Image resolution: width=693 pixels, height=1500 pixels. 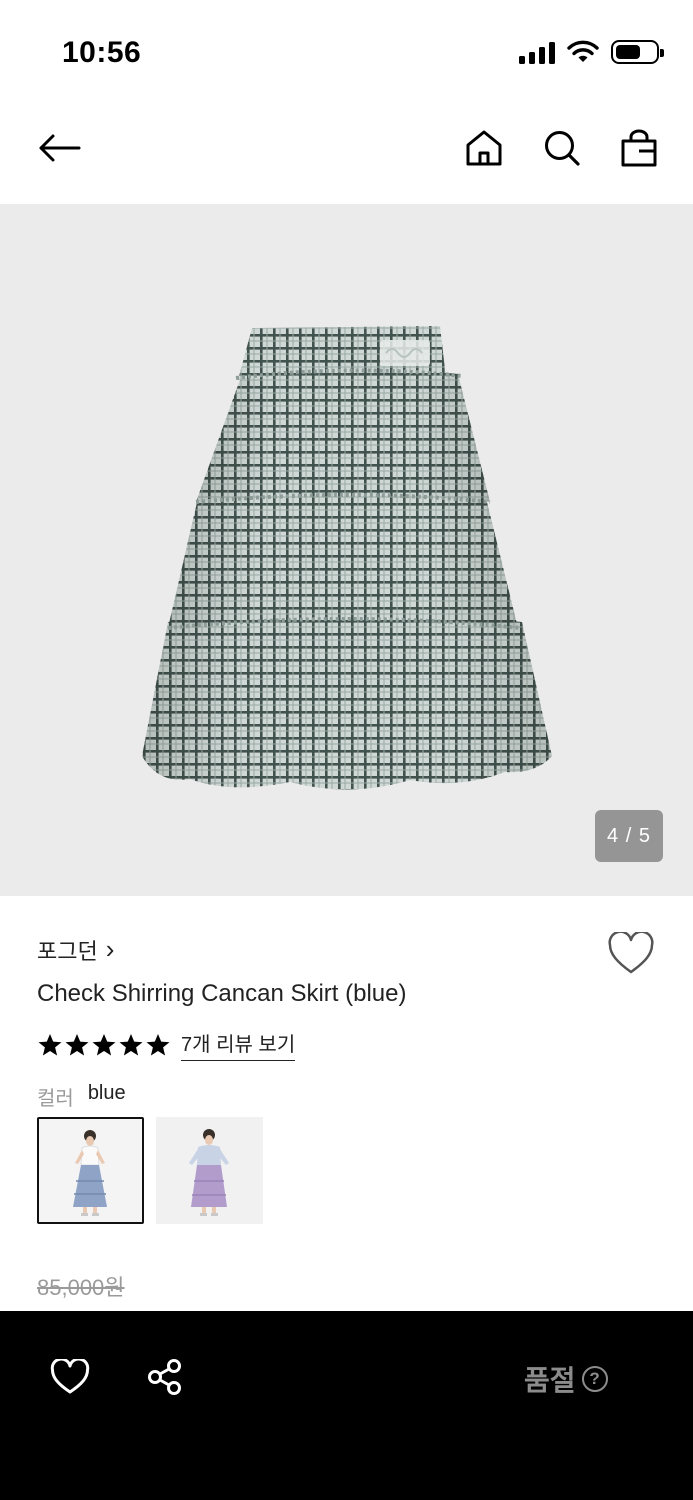 What do you see at coordinates (81, 1096) in the screenshot?
I see `color-row: 컬러 blue` at bounding box center [81, 1096].